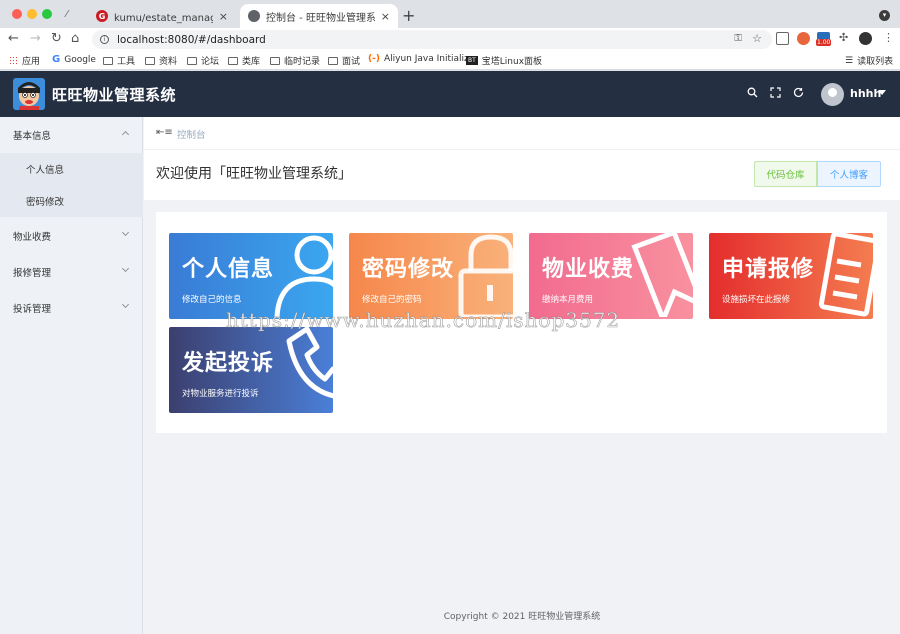 Image resolution: width=900 pixels, height=634 pixels. I want to click on bookmark-label: 应用, so click(31, 62).